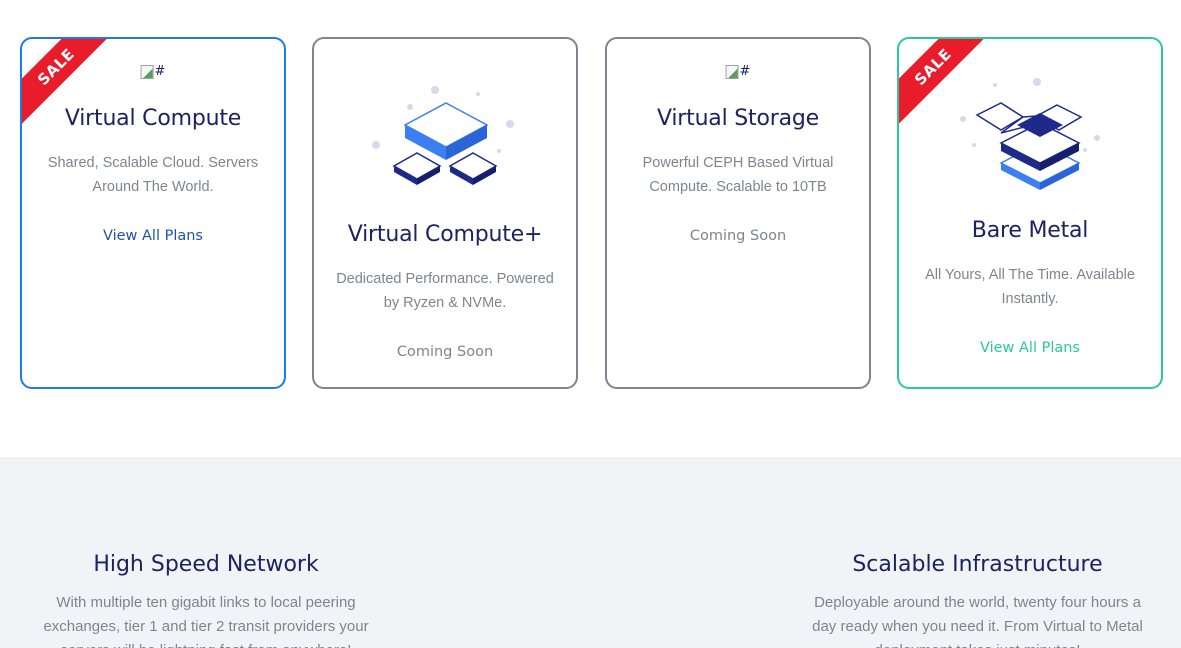  I want to click on feature-title: Scalable Infrastructure, so click(977, 564).